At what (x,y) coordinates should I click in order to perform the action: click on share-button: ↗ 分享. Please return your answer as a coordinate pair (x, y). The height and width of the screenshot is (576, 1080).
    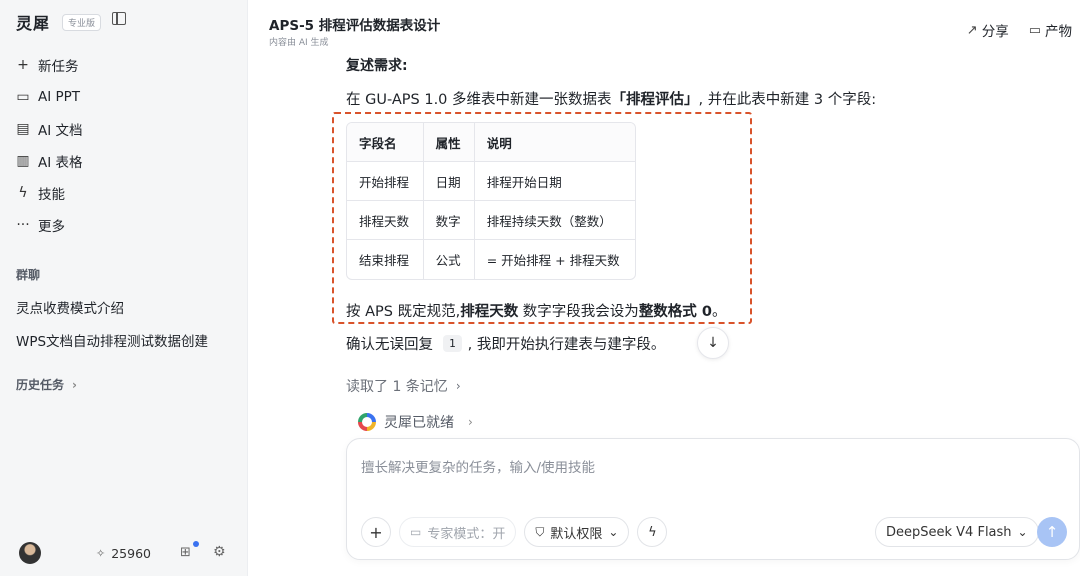
    Looking at the image, I should click on (987, 30).